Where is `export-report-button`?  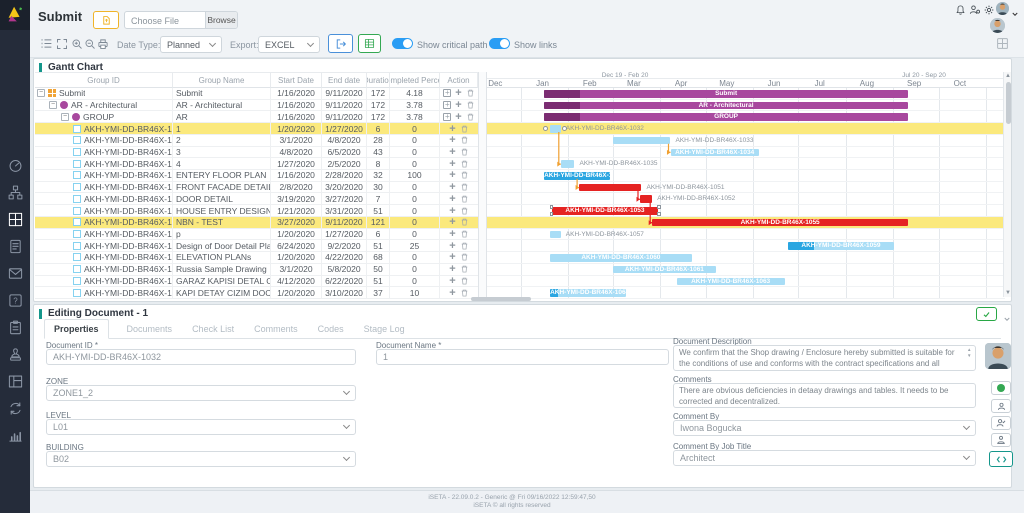
export-report-button is located at coordinates (340, 43).